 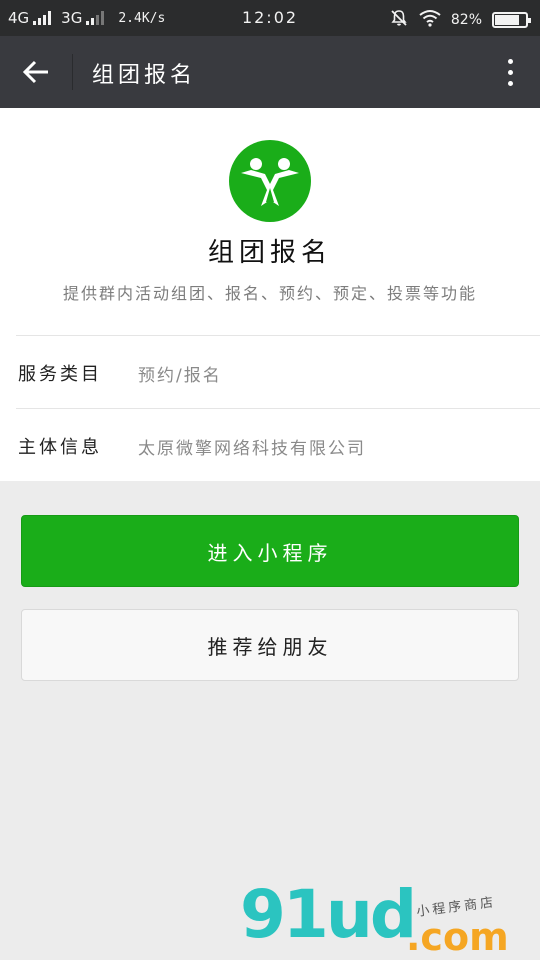 I want to click on watermark-domain: .com, so click(x=457, y=937).